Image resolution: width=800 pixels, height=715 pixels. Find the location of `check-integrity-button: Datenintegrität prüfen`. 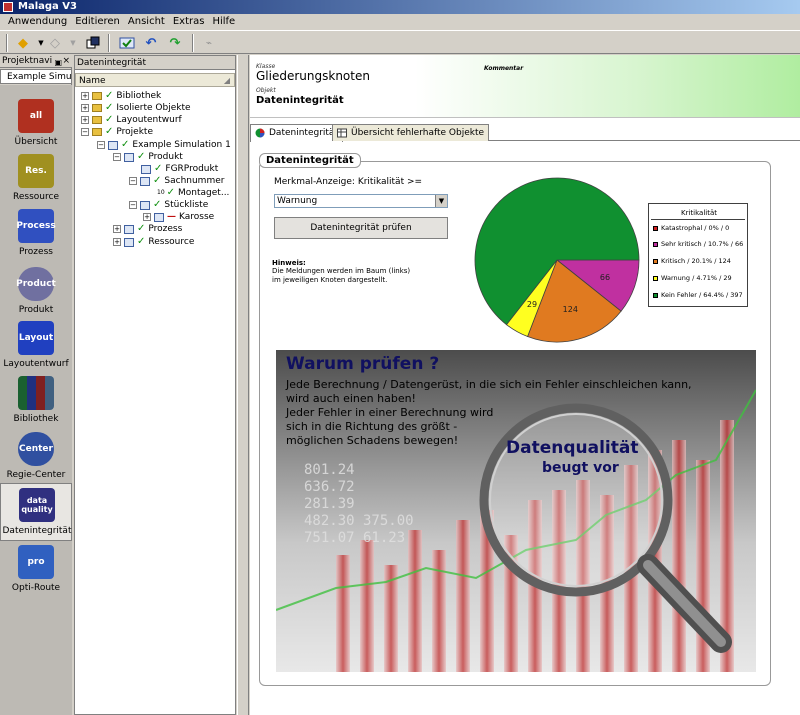

check-integrity-button: Datenintegrität prüfen is located at coordinates (361, 228).